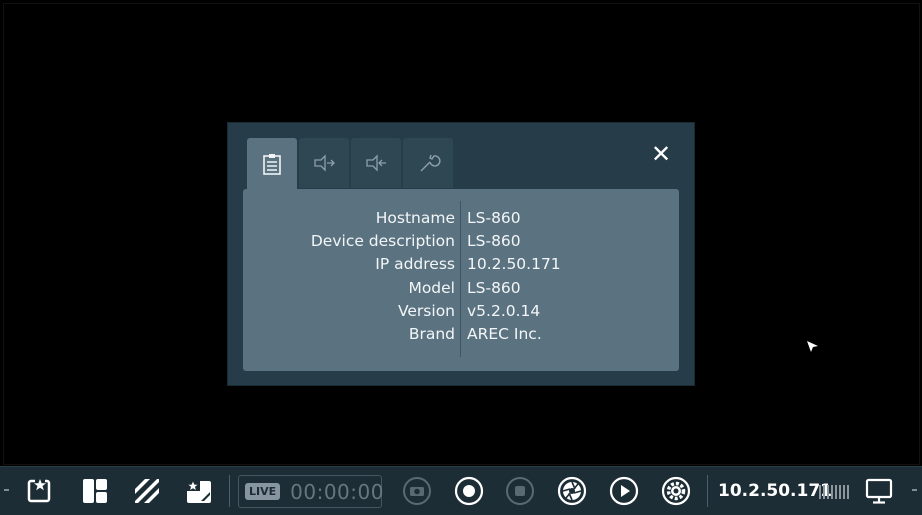 This screenshot has height=515, width=922. Describe the element at coordinates (431, 334) in the screenshot. I see `brand-label: Brand` at that location.